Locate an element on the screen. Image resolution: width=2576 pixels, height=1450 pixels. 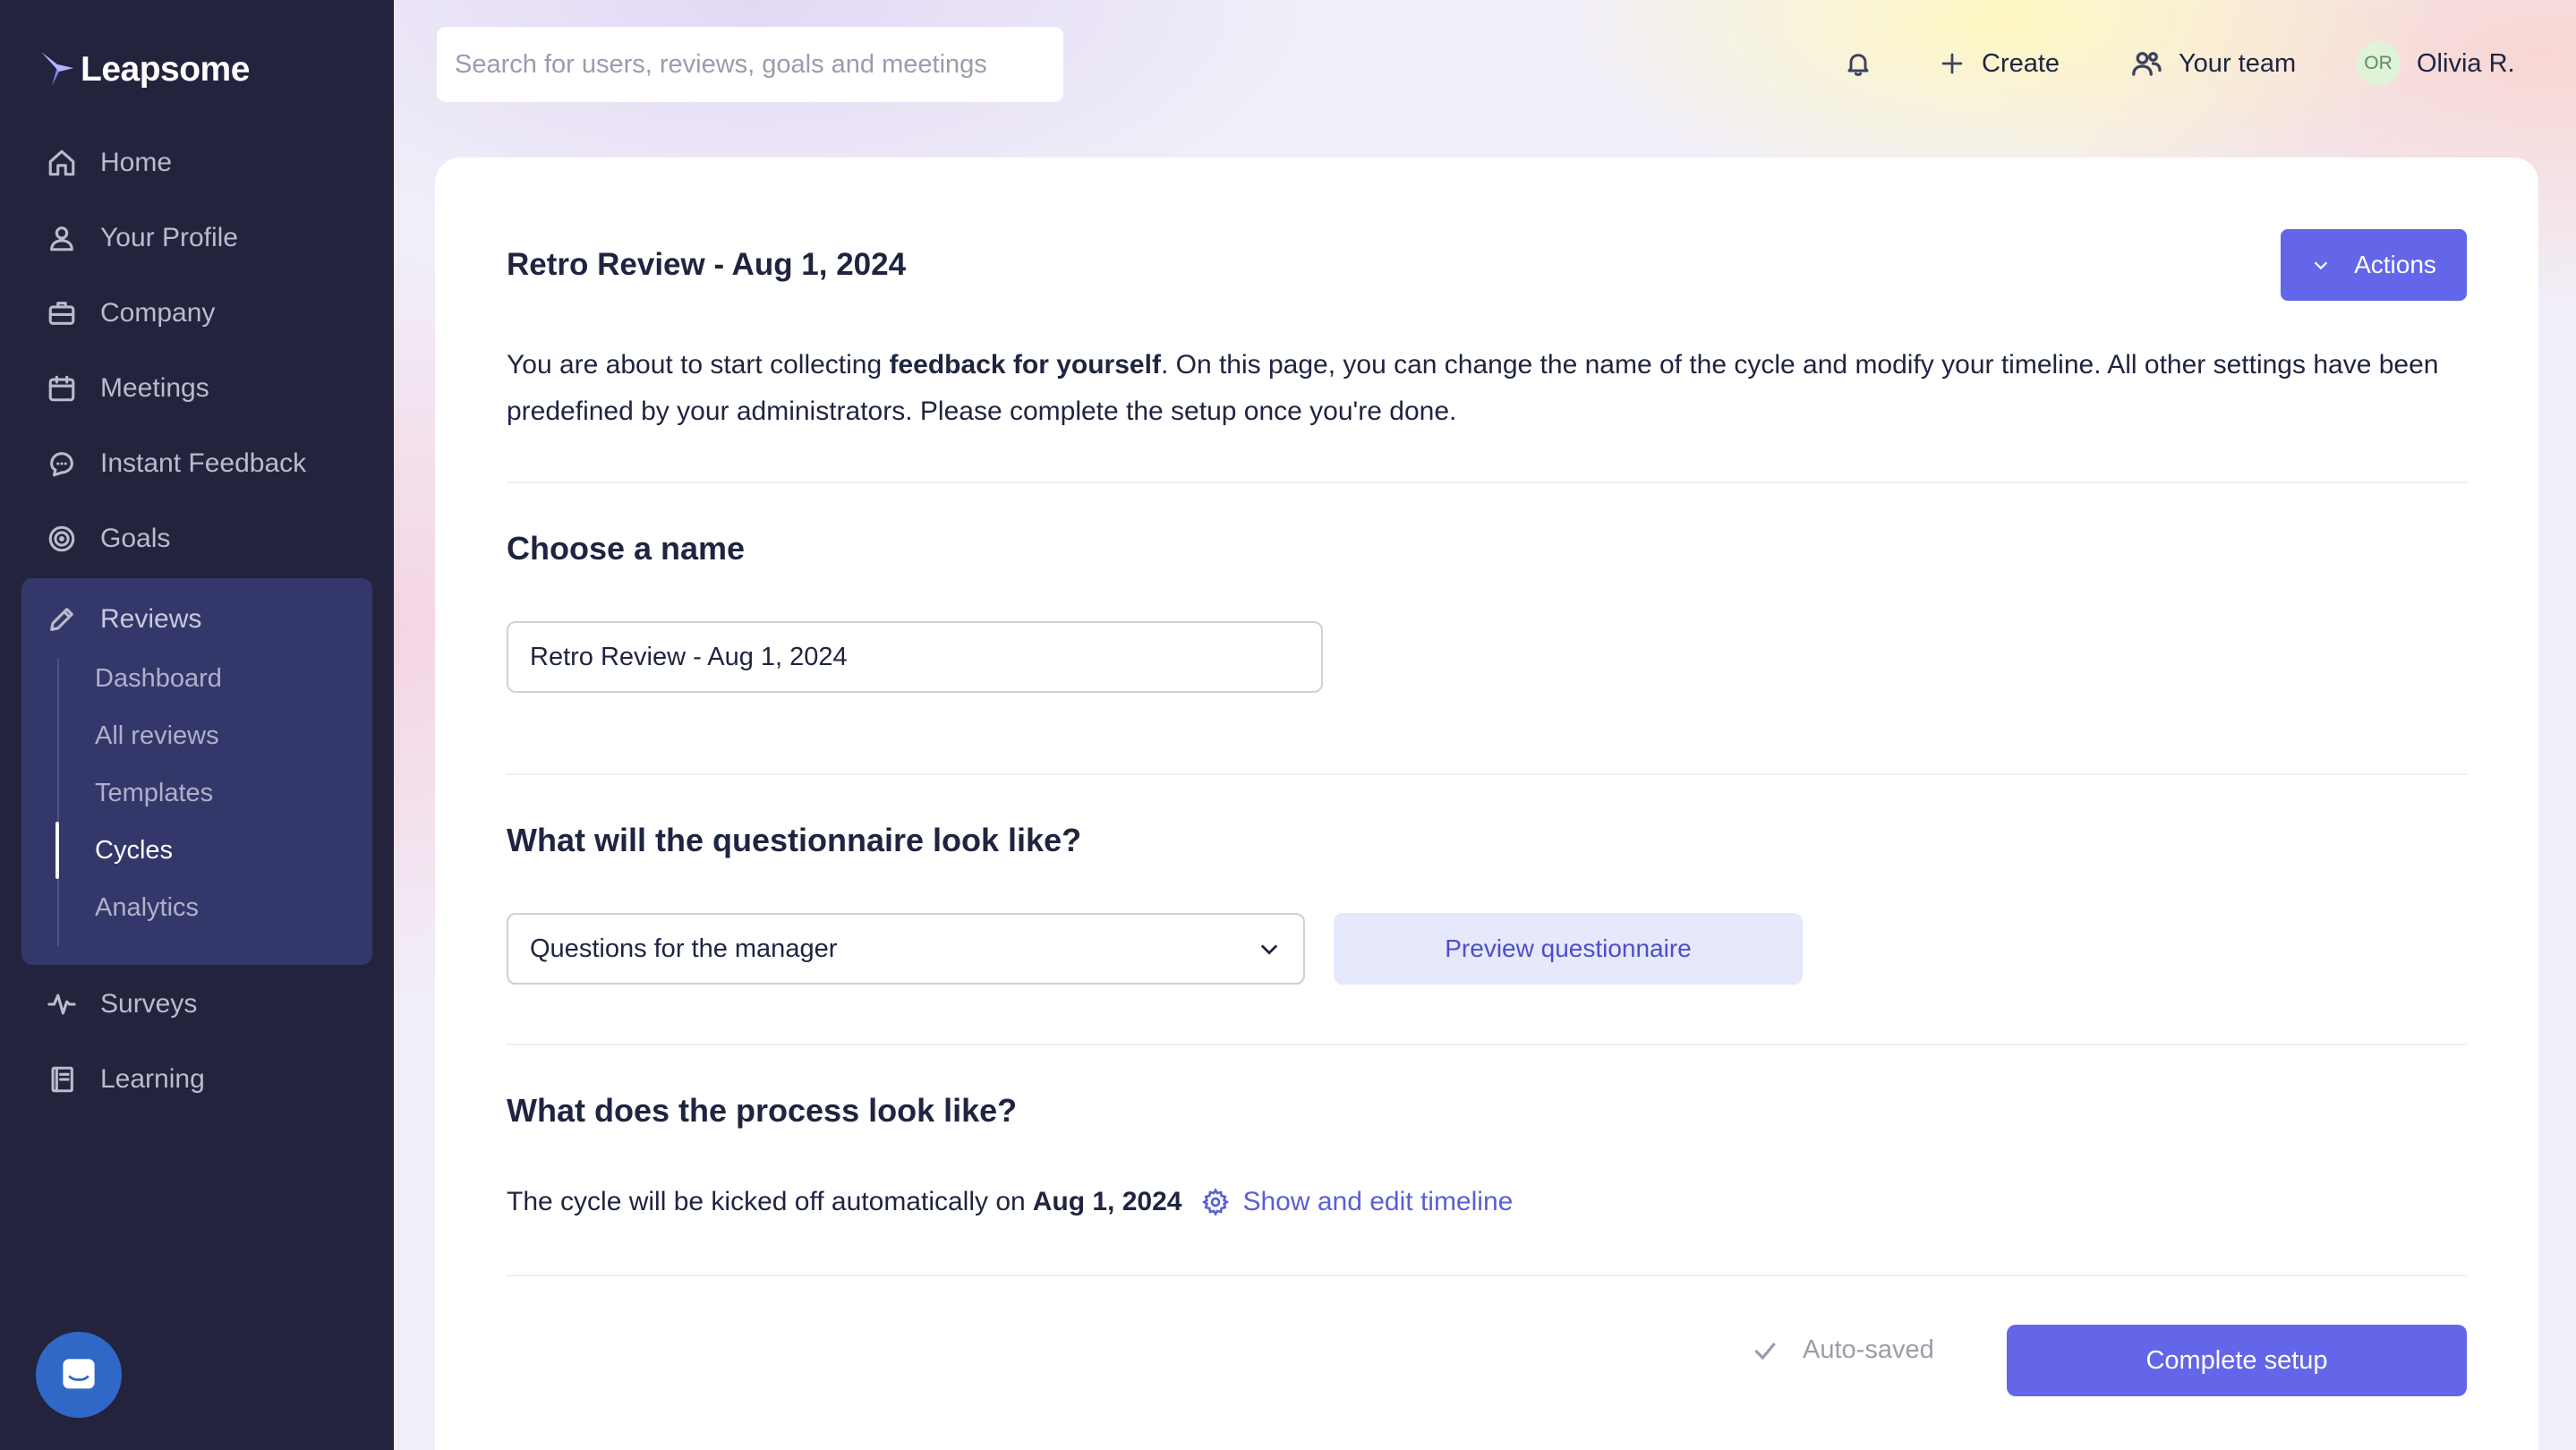
kickoff-date: Aug 1, 2024 is located at coordinates (1107, 1201).